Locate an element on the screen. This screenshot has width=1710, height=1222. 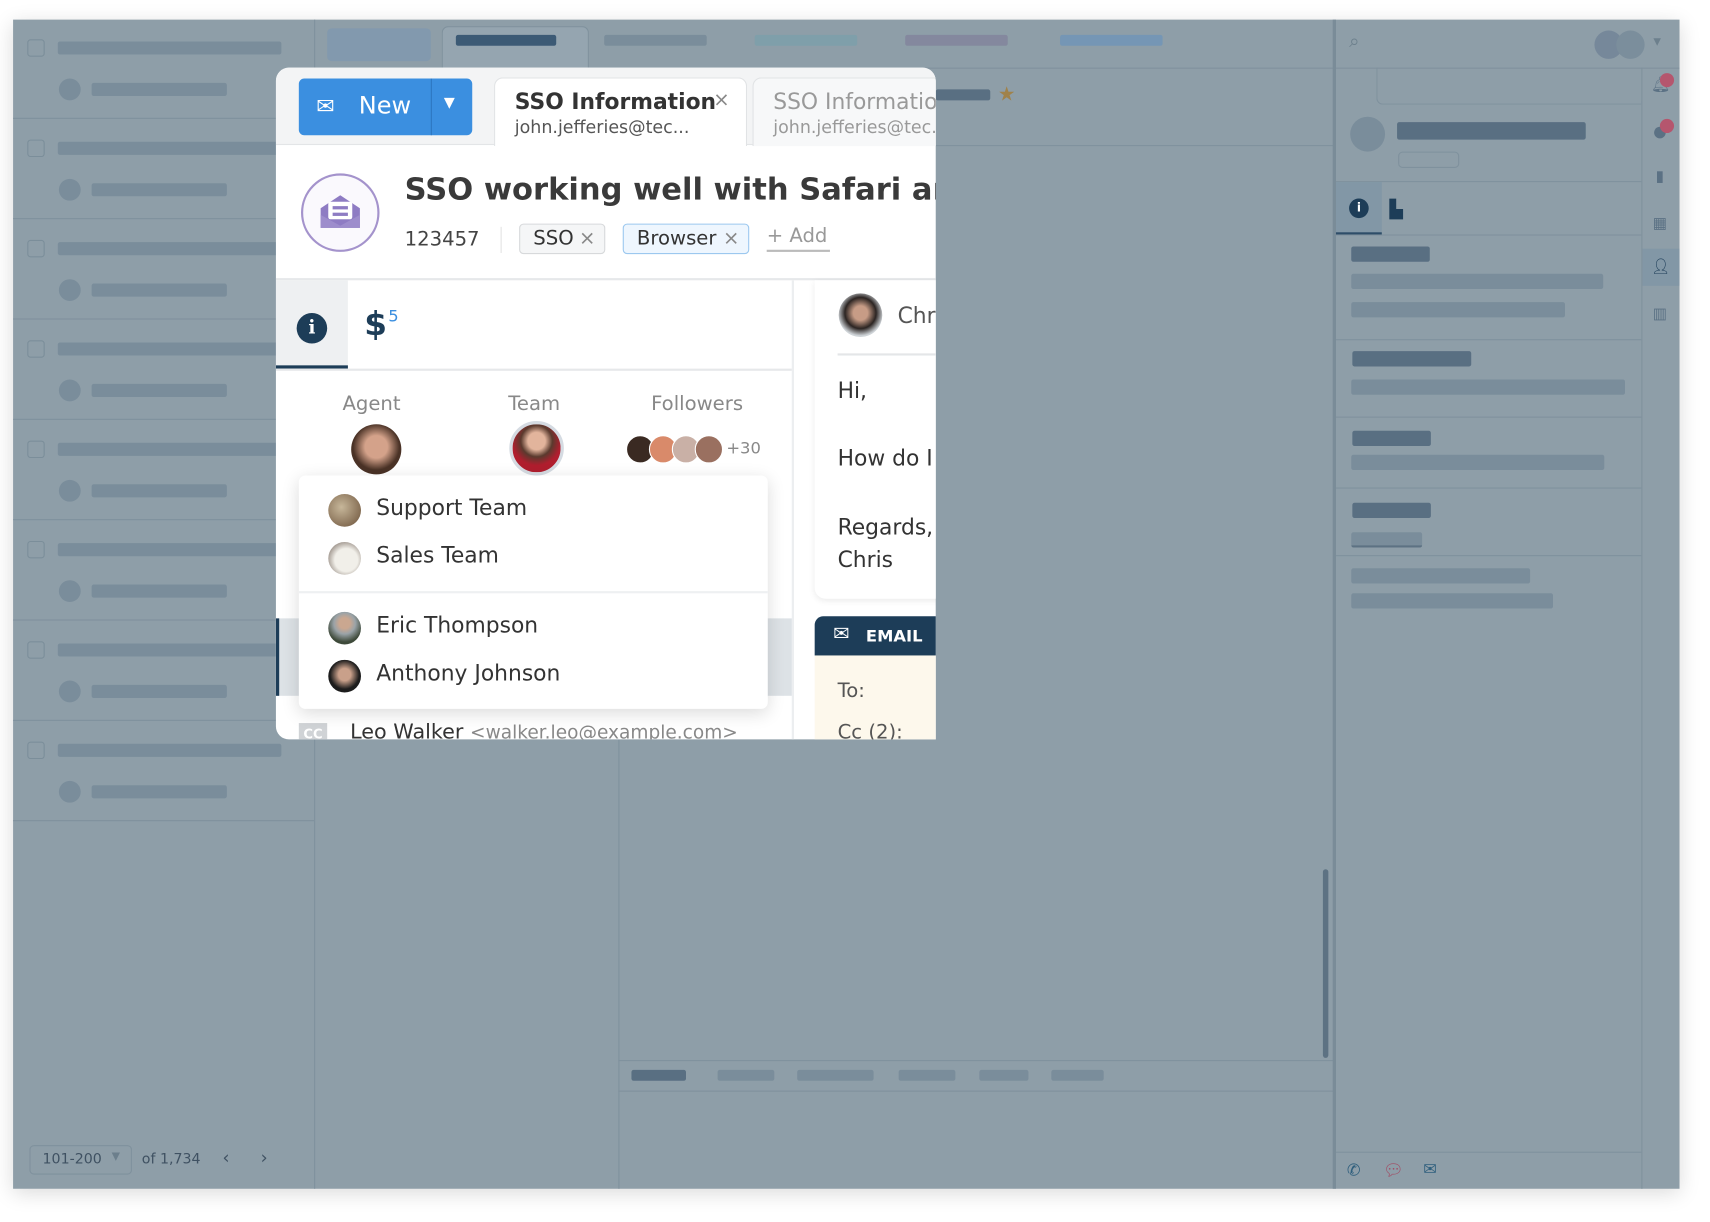
cc-badge: CC is located at coordinates (313, 731).